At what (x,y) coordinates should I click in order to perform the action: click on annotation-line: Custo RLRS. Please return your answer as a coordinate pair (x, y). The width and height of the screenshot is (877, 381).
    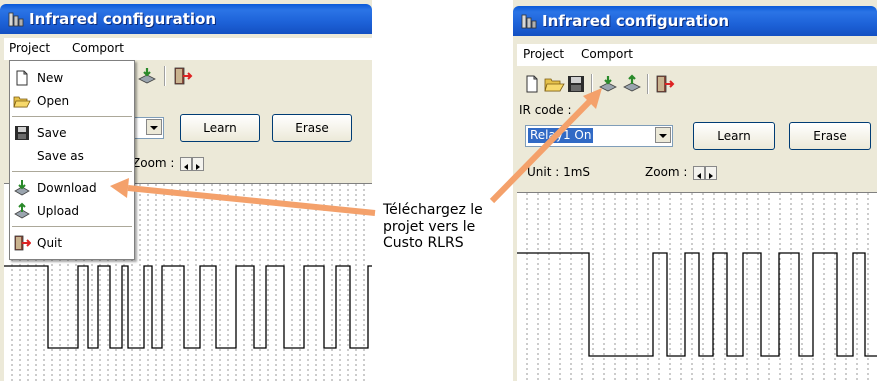
    Looking at the image, I should click on (423, 243).